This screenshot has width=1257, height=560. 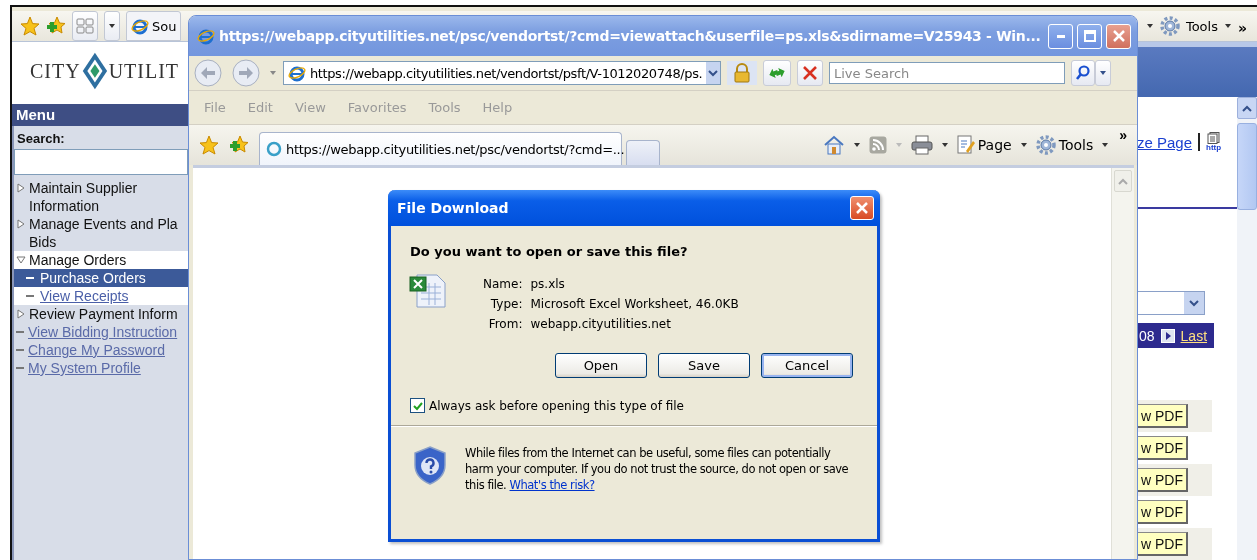 I want to click on tab-list-button, so click(x=85, y=26).